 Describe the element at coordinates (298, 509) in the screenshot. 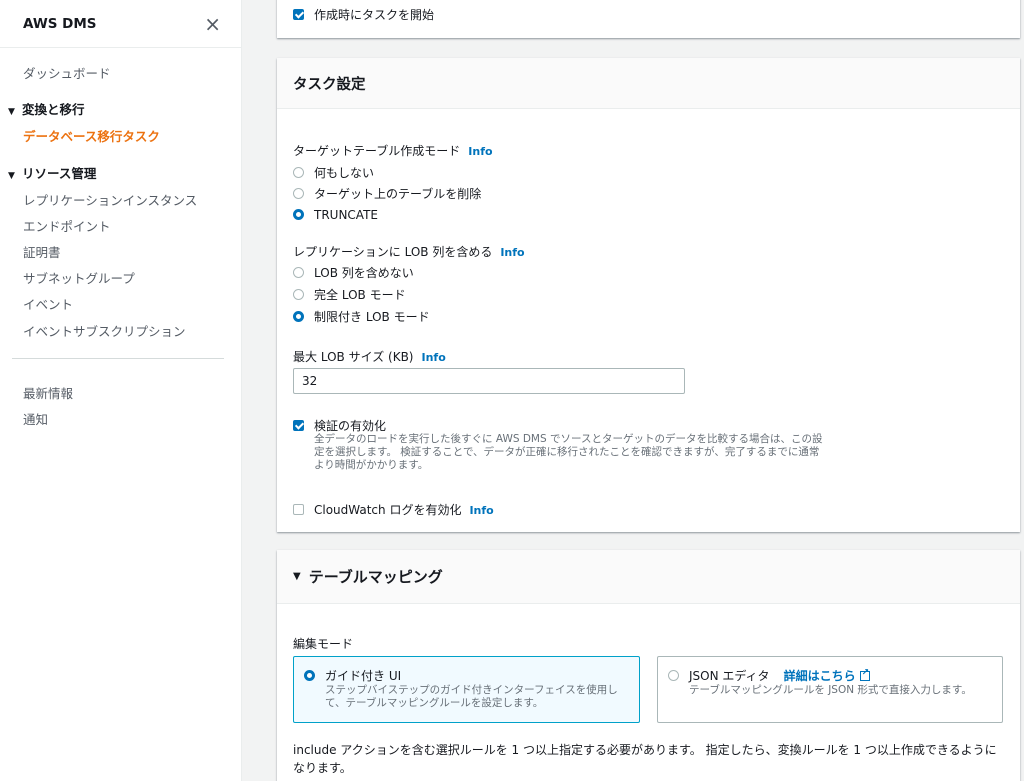

I see `checkbox-icon` at that location.